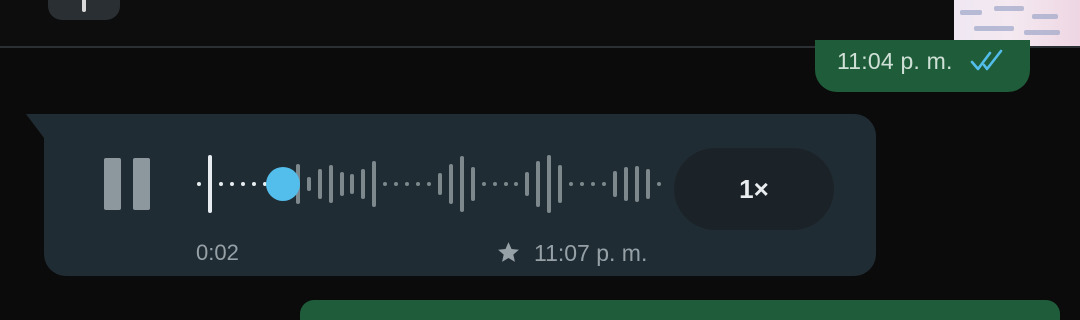 The width and height of the screenshot is (1080, 320). Describe the element at coordinates (35, 126) in the screenshot. I see `bubble-tail` at that location.